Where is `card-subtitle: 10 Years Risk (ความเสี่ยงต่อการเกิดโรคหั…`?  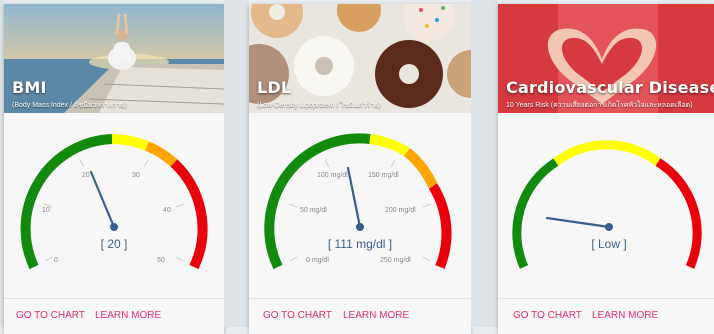
card-subtitle: 10 Years Risk (ความเสี่ยงต่อการเกิดโรคหั… is located at coordinates (599, 105).